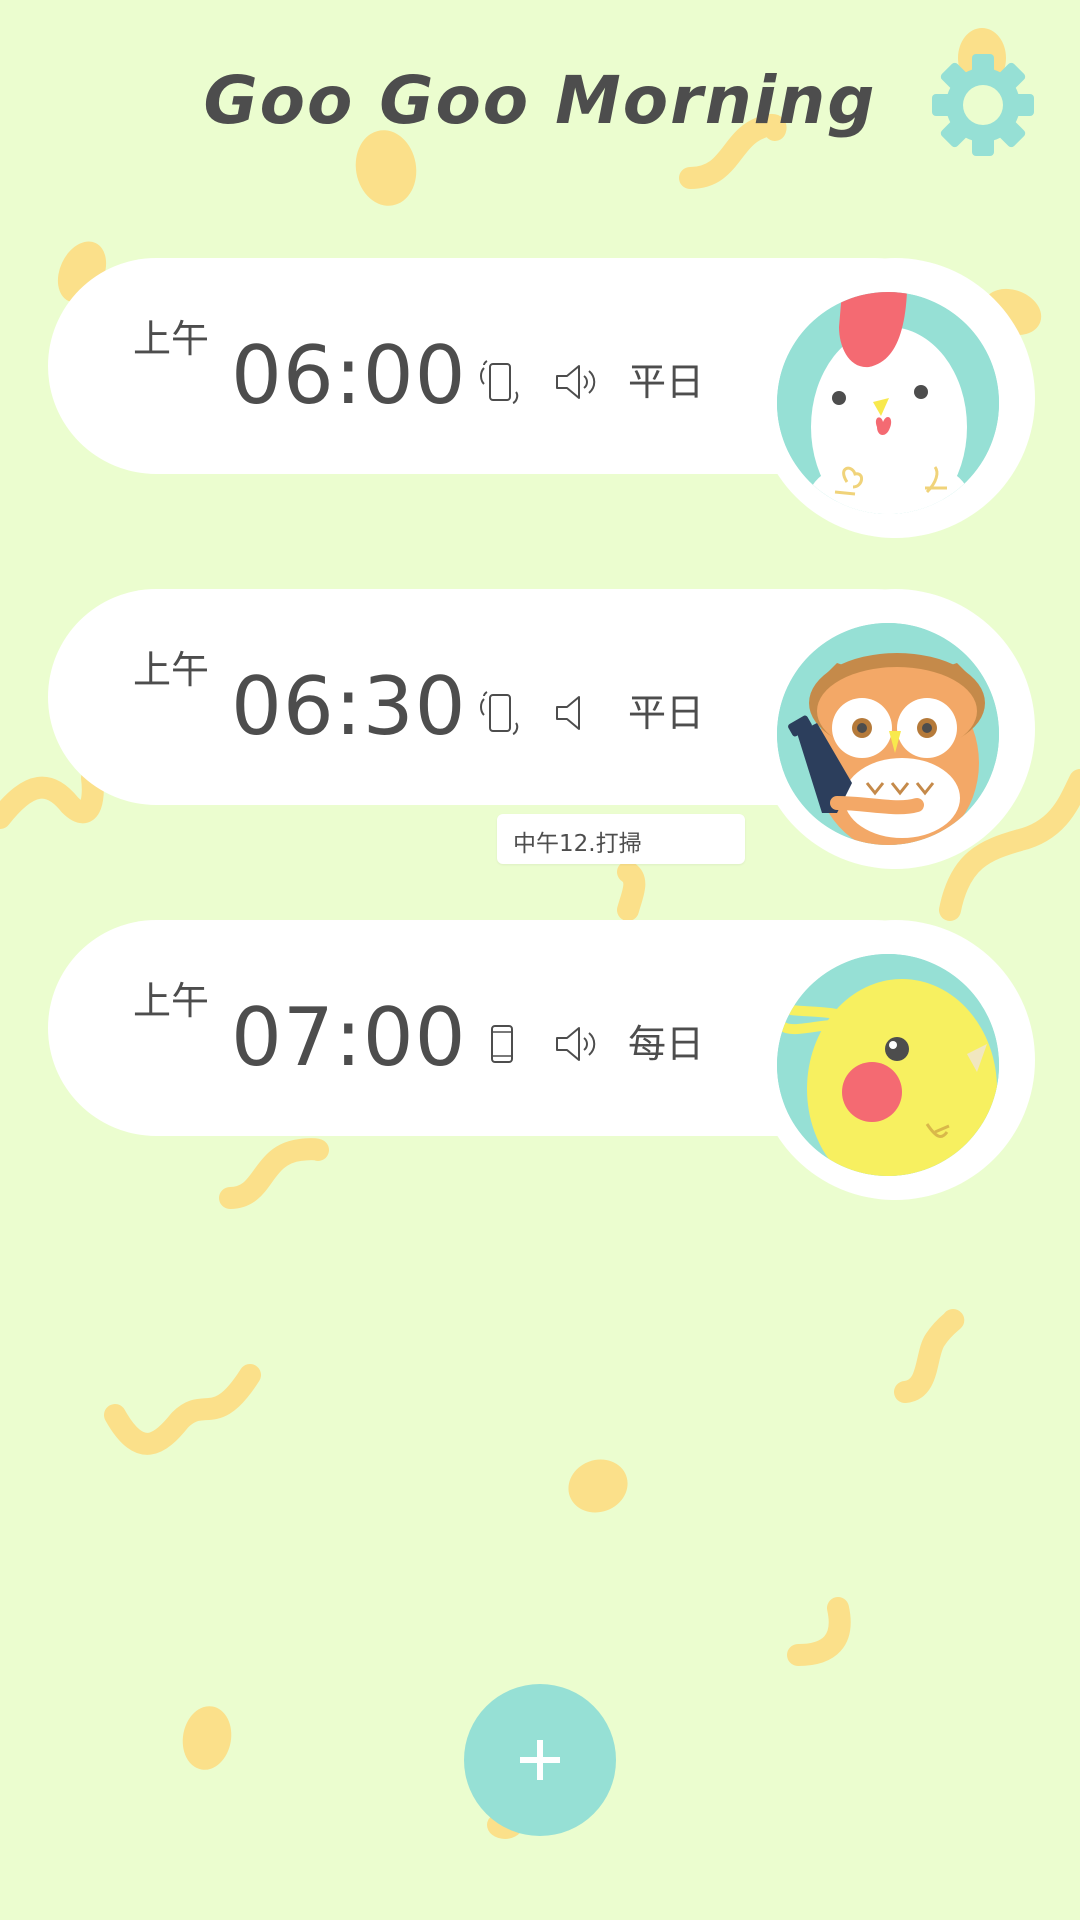  I want to click on phone-icon, so click(502, 1044).